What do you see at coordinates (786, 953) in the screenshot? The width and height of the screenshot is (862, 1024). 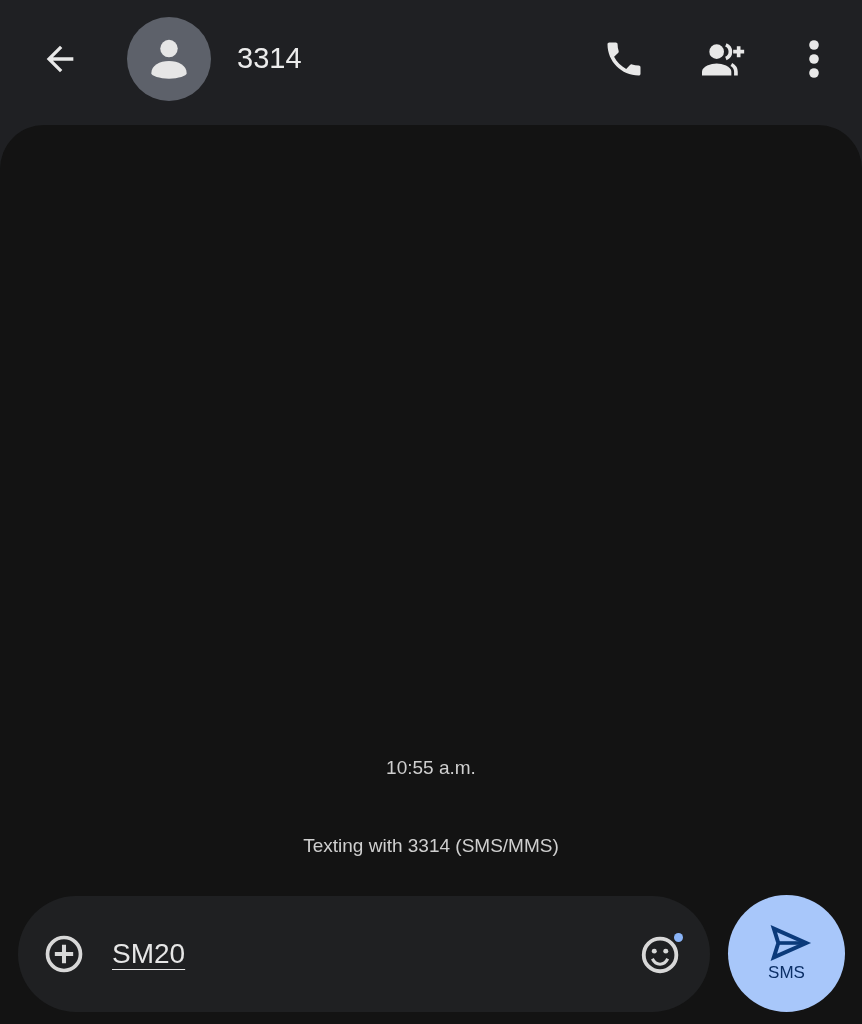 I see `send-button: SMS` at bounding box center [786, 953].